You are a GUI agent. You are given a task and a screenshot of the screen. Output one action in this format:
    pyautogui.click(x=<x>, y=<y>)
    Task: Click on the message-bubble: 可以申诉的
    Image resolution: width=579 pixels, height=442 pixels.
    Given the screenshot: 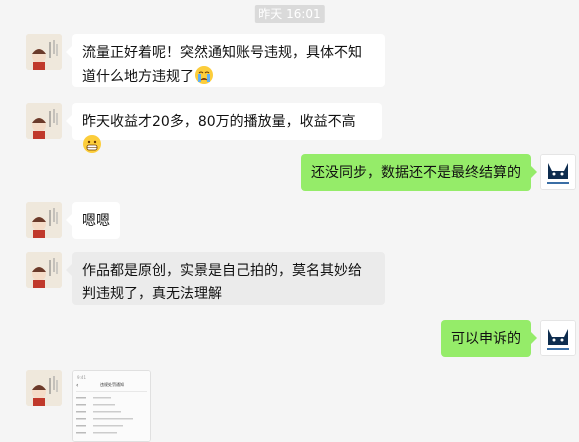 What is the action you would take?
    pyautogui.click(x=489, y=338)
    